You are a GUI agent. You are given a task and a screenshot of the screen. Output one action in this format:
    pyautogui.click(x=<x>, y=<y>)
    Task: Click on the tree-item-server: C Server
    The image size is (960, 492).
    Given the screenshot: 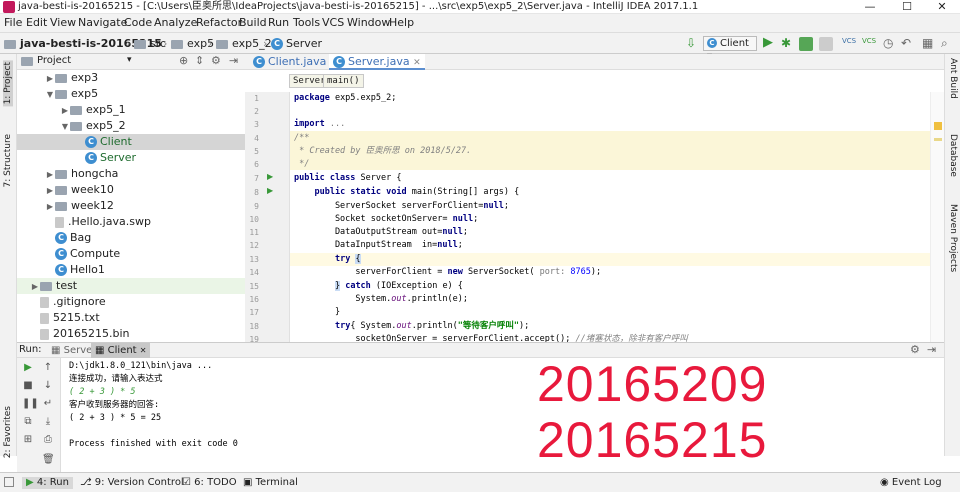 What is the action you would take?
    pyautogui.click(x=131, y=158)
    